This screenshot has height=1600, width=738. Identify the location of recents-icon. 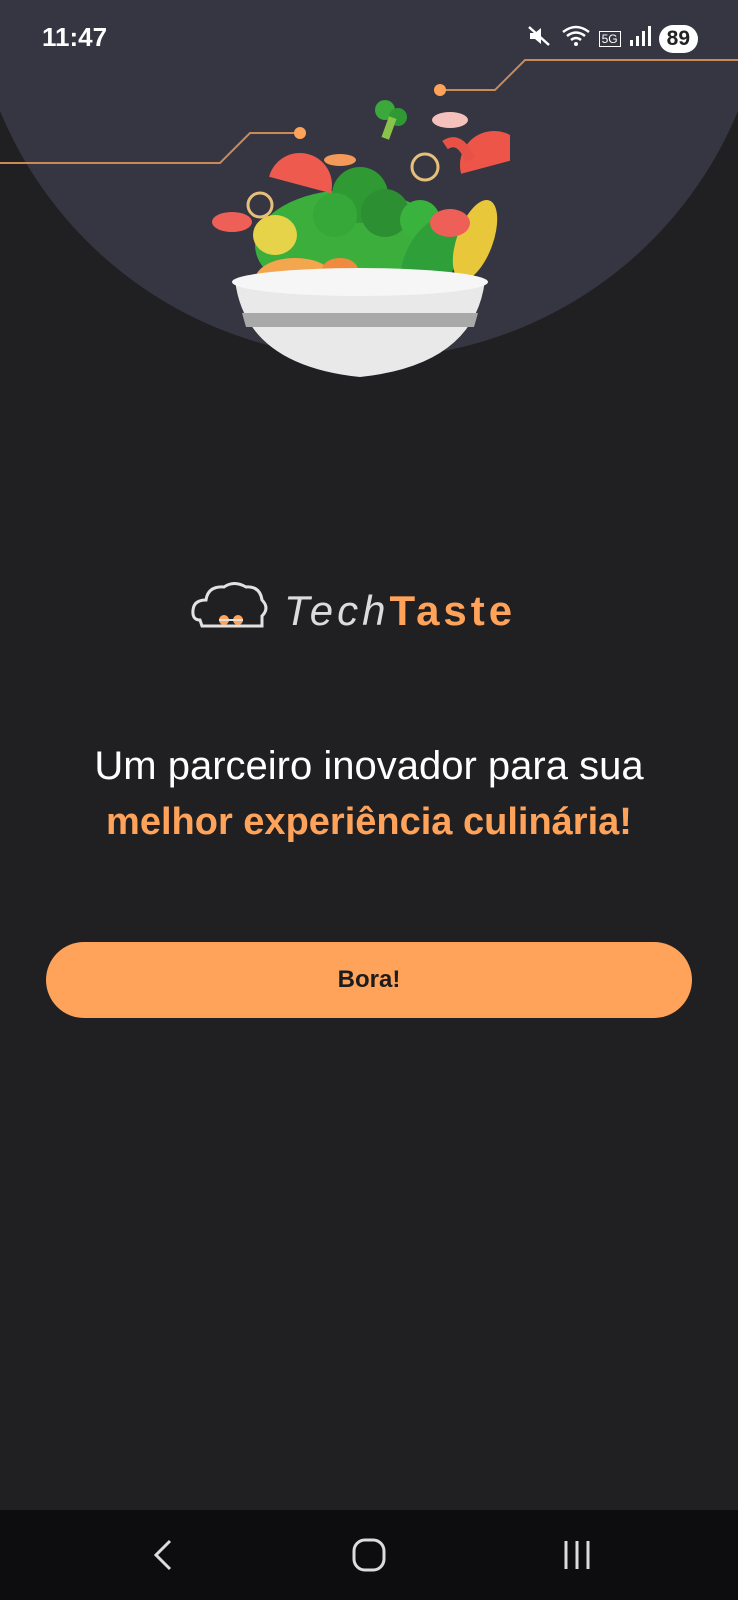
(577, 1555).